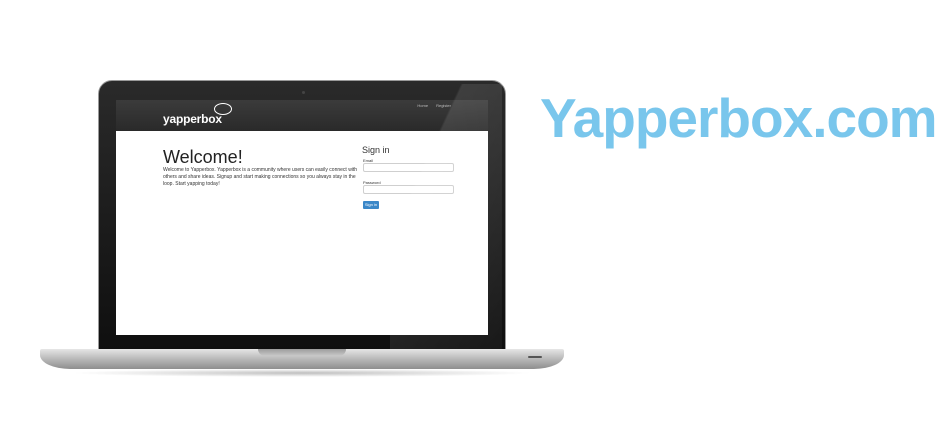 The height and width of the screenshot is (437, 940). I want to click on nav-home-link: Home, so click(422, 105).